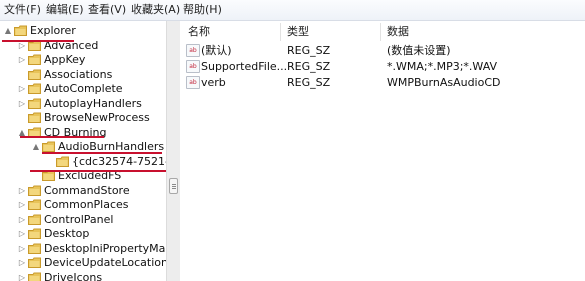 This screenshot has height=281, width=585. What do you see at coordinates (97, 117) in the screenshot?
I see `tree-item-label: BrowseNewProcess` at bounding box center [97, 117].